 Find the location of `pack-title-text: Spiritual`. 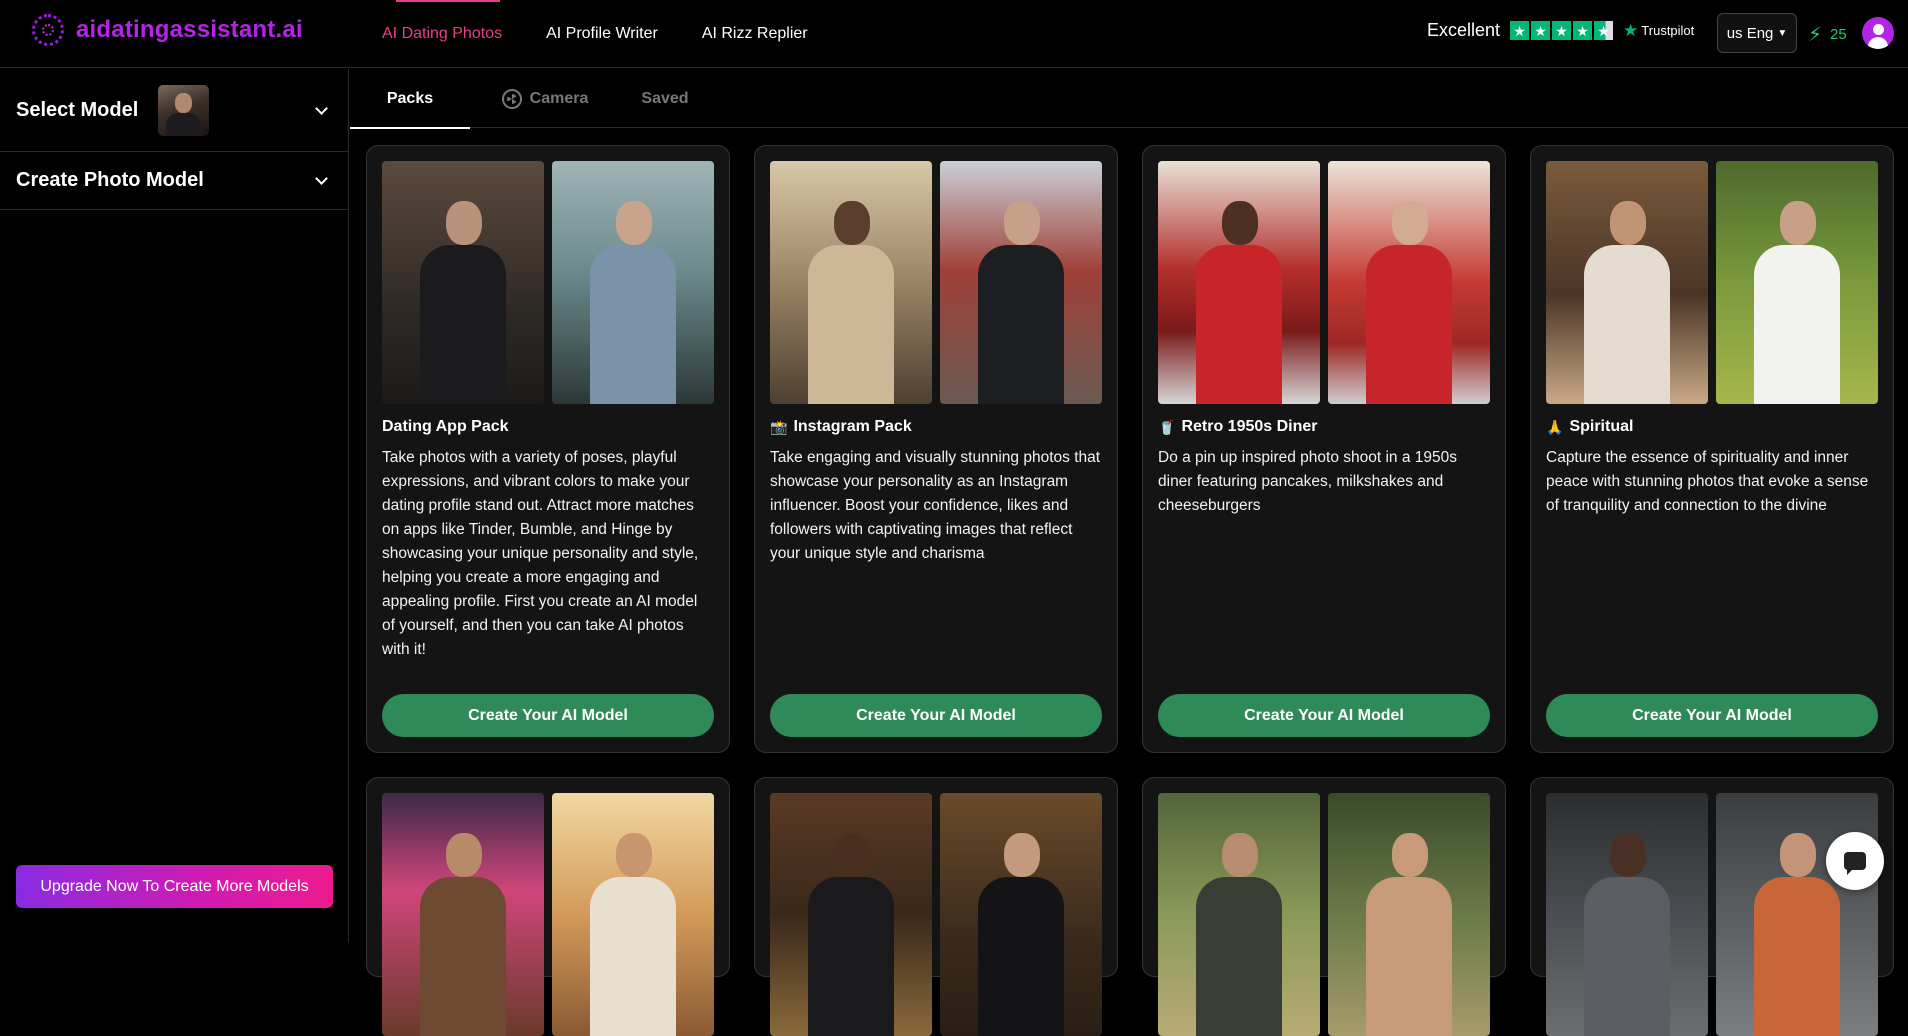

pack-title-text: Spiritual is located at coordinates (1601, 426).